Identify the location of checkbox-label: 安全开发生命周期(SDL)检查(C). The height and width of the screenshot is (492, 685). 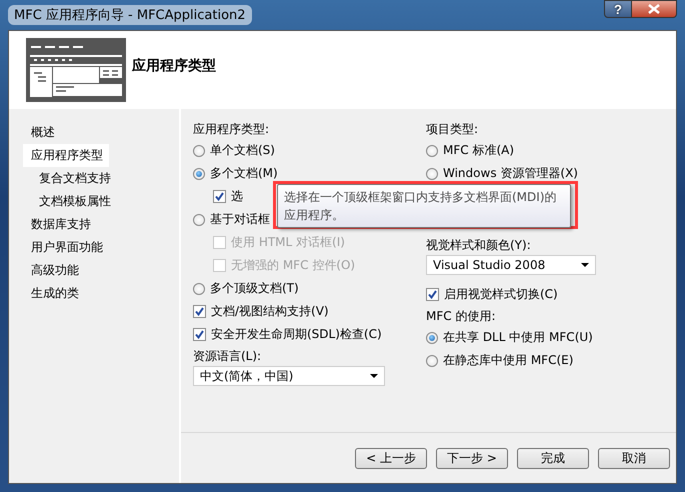
(296, 334).